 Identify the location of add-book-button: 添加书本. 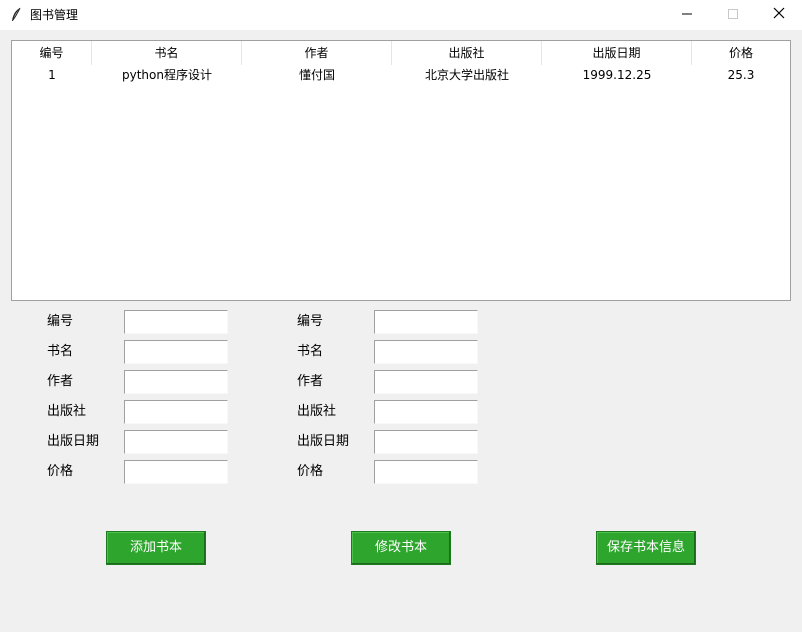
(156, 548).